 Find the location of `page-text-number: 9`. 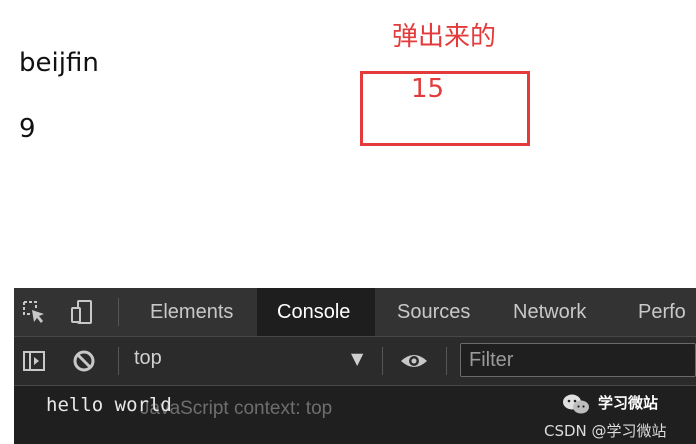

page-text-number: 9 is located at coordinates (27, 129).